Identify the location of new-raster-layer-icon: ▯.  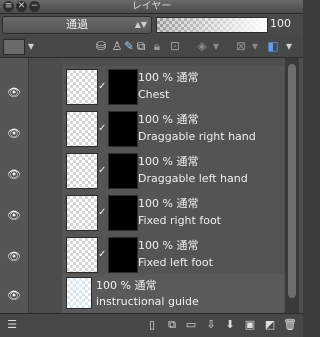
(152, 325).